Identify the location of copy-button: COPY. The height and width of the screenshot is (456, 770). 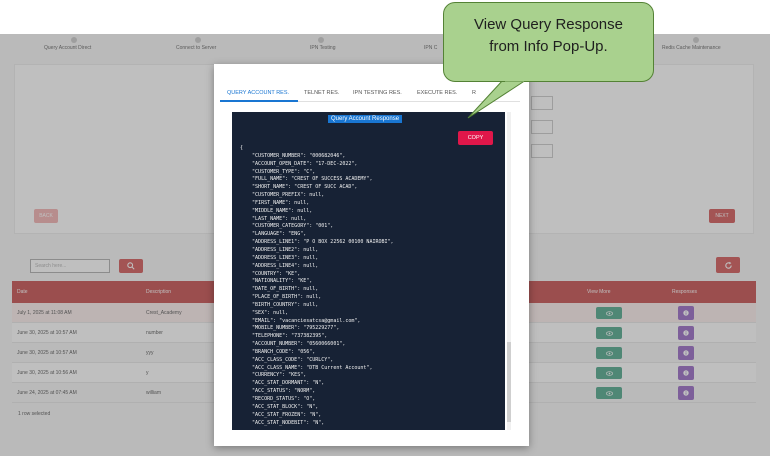
(475, 138).